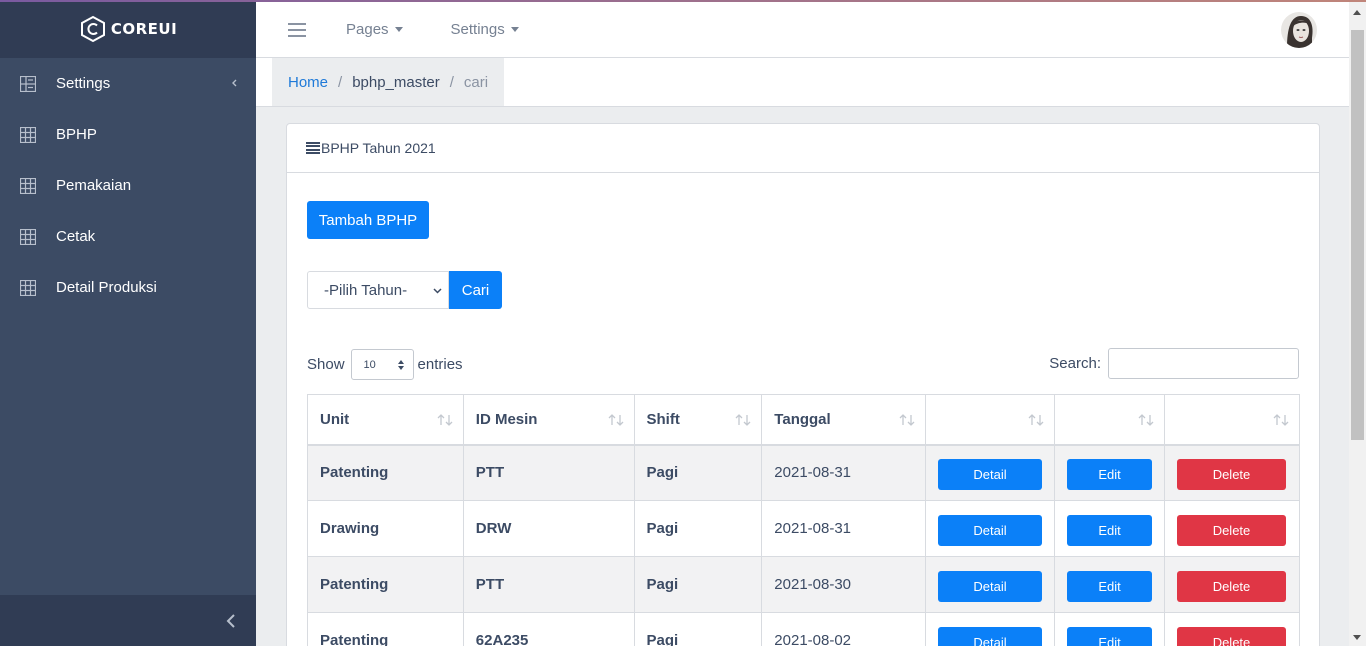 Image resolution: width=1366 pixels, height=646 pixels. I want to click on sidebar-item-label: Pemakaian, so click(94, 185).